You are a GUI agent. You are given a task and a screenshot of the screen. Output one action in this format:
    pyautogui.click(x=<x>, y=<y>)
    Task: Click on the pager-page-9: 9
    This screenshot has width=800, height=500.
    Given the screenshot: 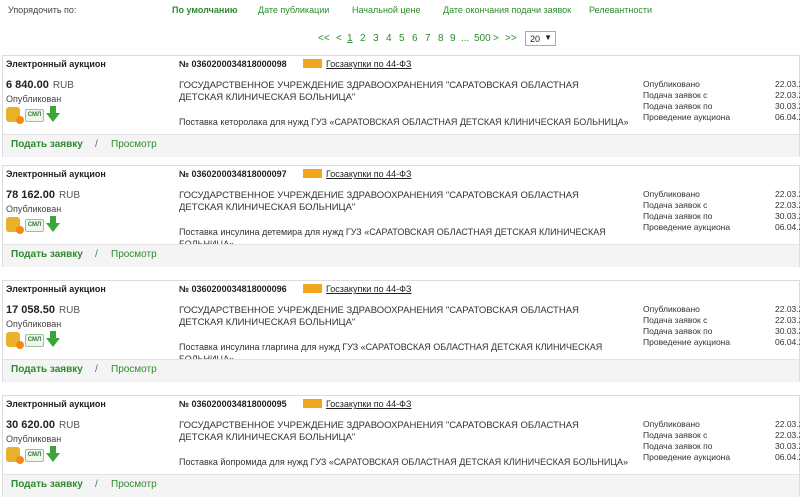 What is the action you would take?
    pyautogui.click(x=453, y=38)
    